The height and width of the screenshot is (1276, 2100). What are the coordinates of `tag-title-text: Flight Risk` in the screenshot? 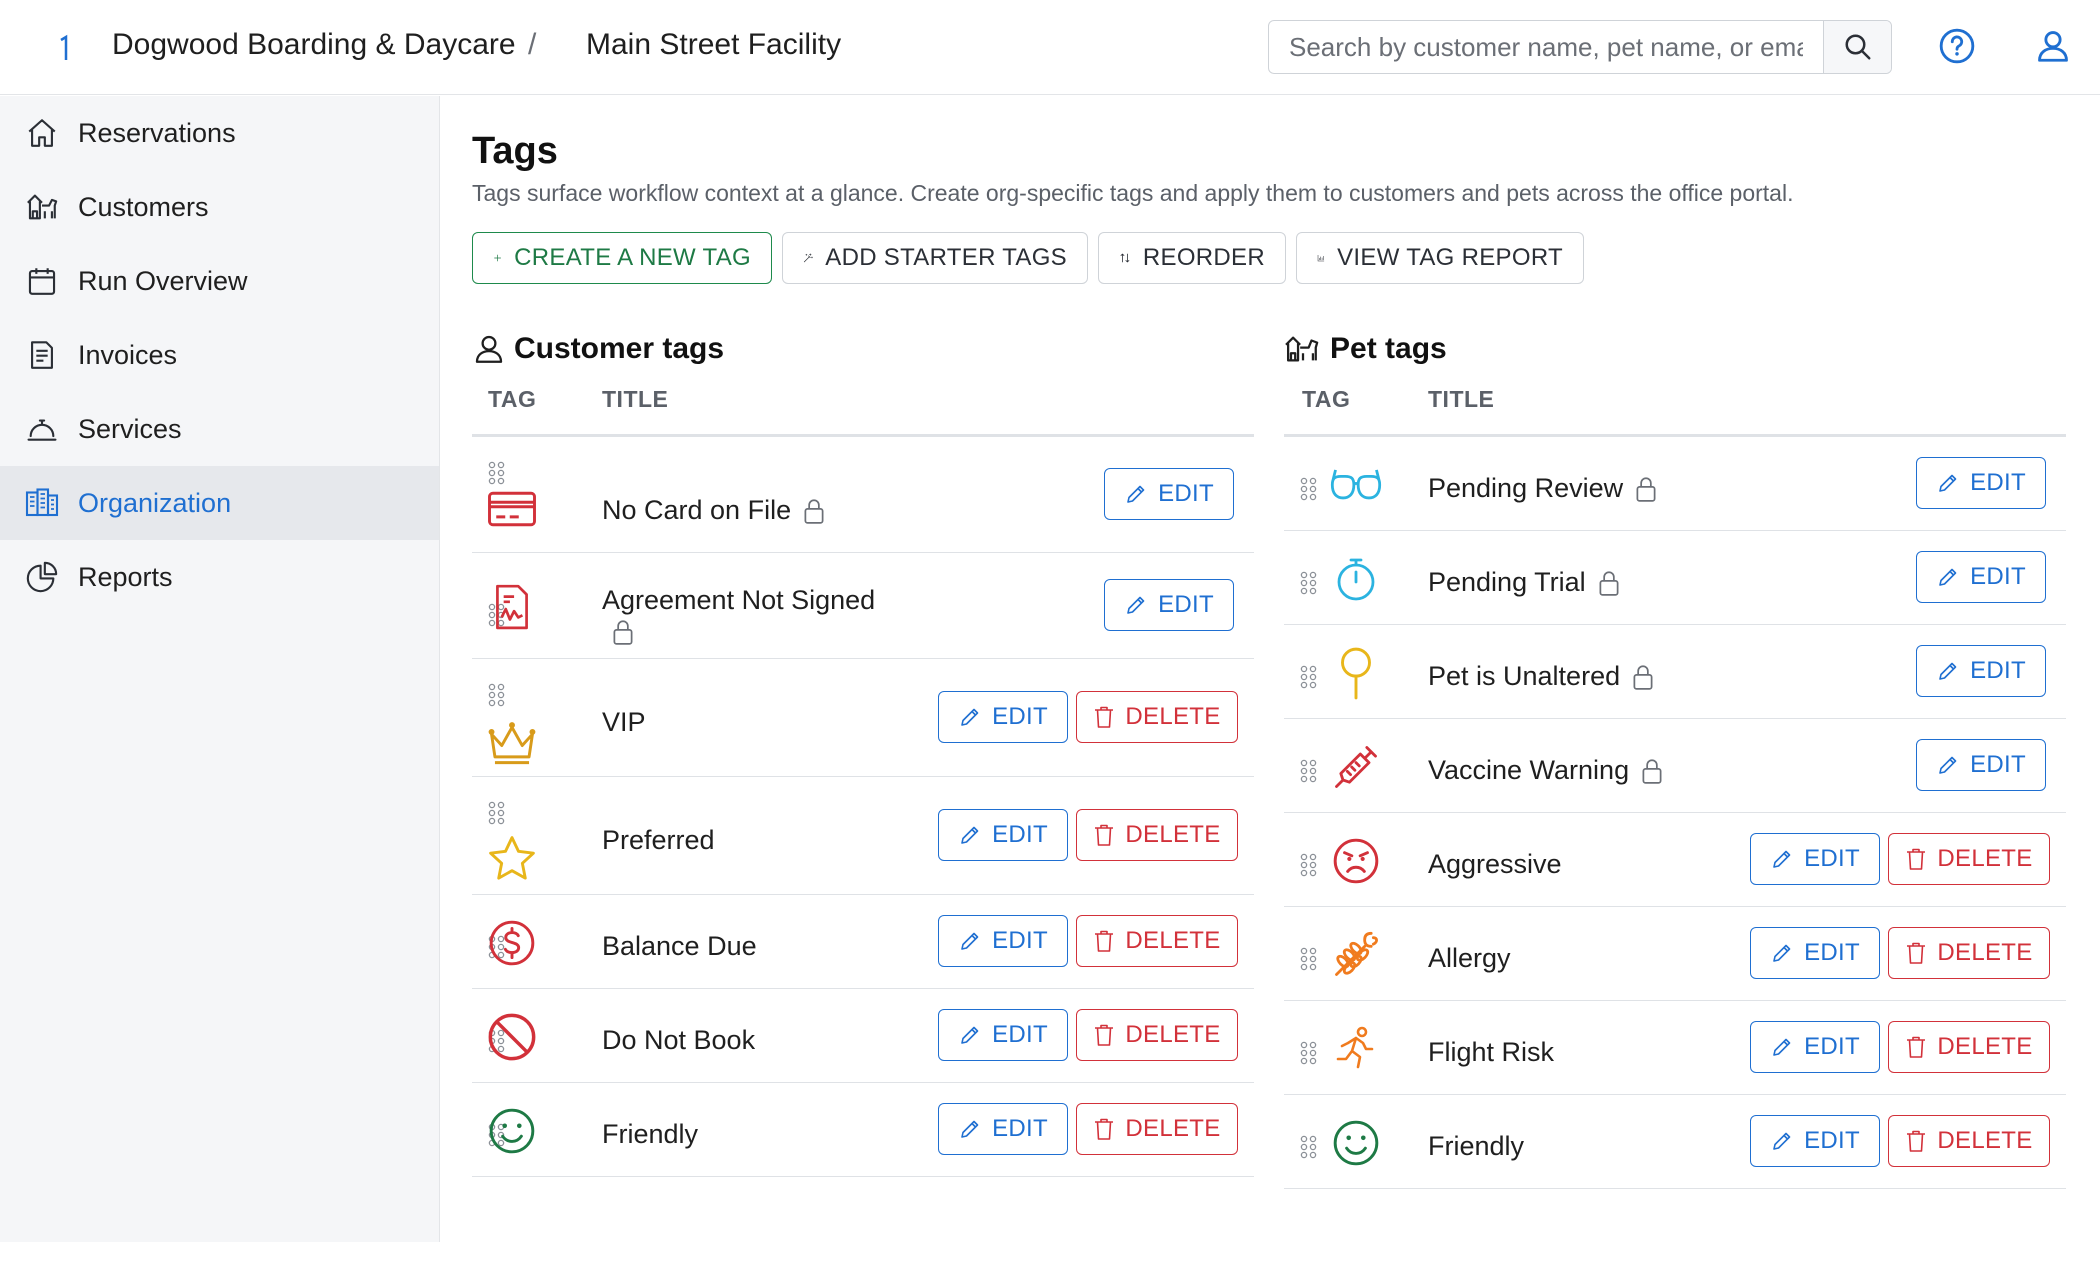 It's located at (1491, 1052).